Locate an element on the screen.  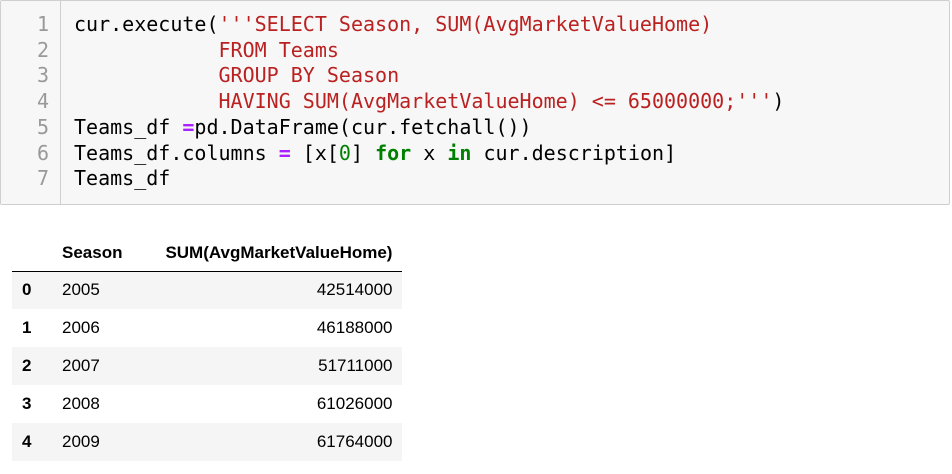
code-token-plain: ) is located at coordinates (778, 101).